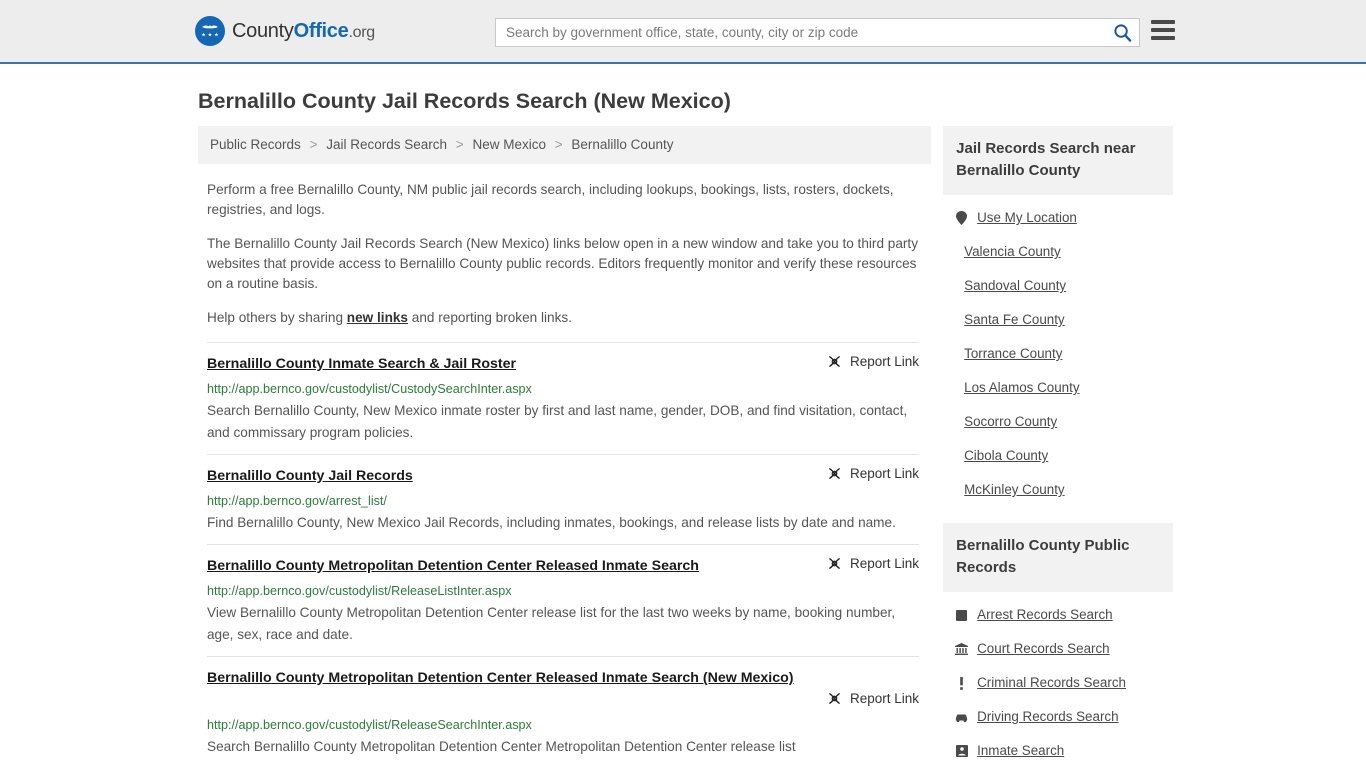 The width and height of the screenshot is (1366, 768). Describe the element at coordinates (800, 32) in the screenshot. I see `search-input` at that location.